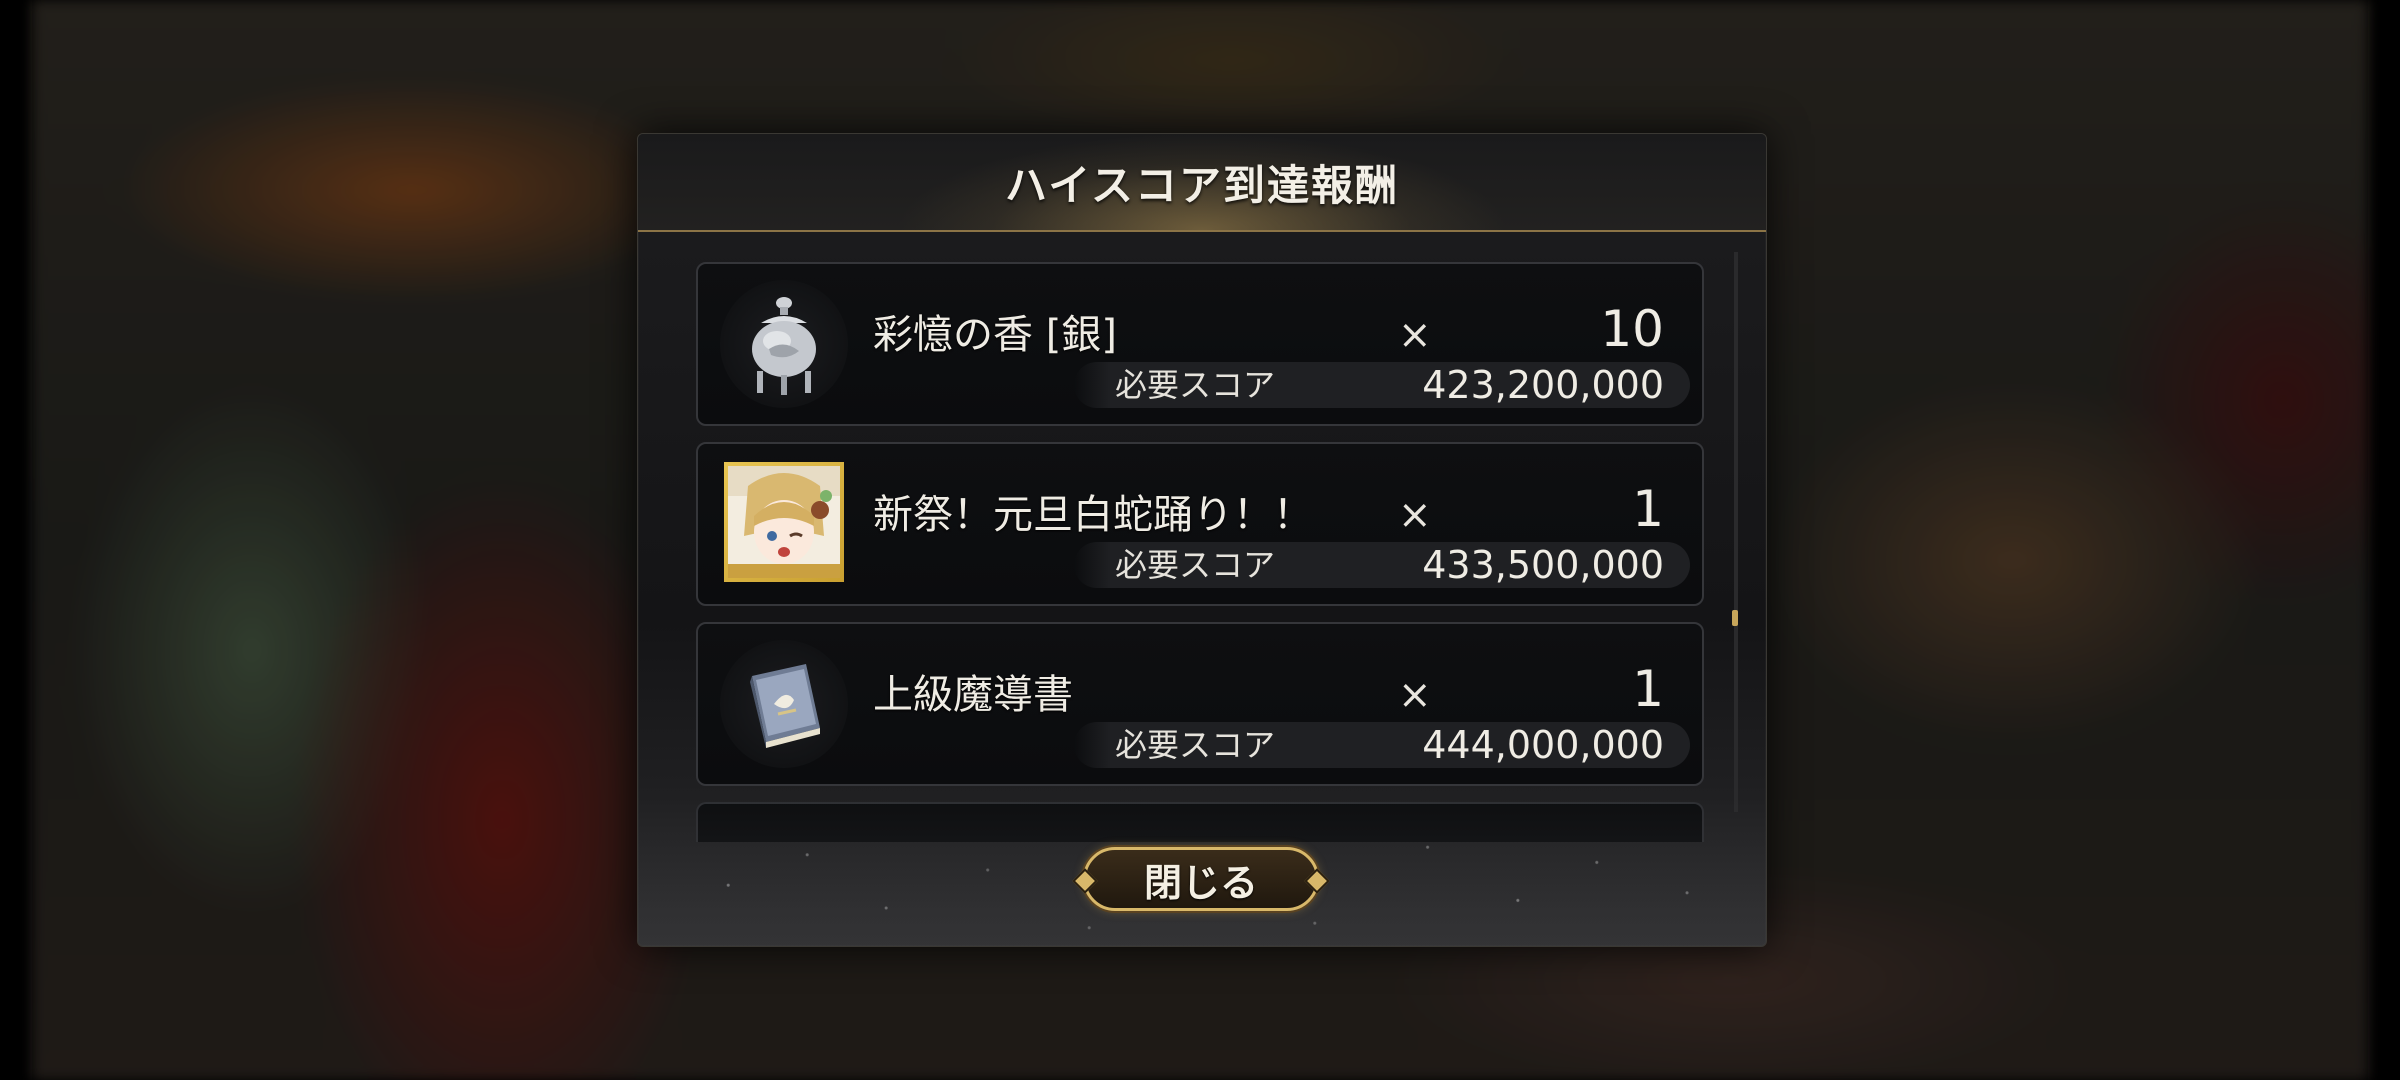 The width and height of the screenshot is (2400, 1080). Describe the element at coordinates (784, 344) in the screenshot. I see `silver-incense-burner-icon` at that location.